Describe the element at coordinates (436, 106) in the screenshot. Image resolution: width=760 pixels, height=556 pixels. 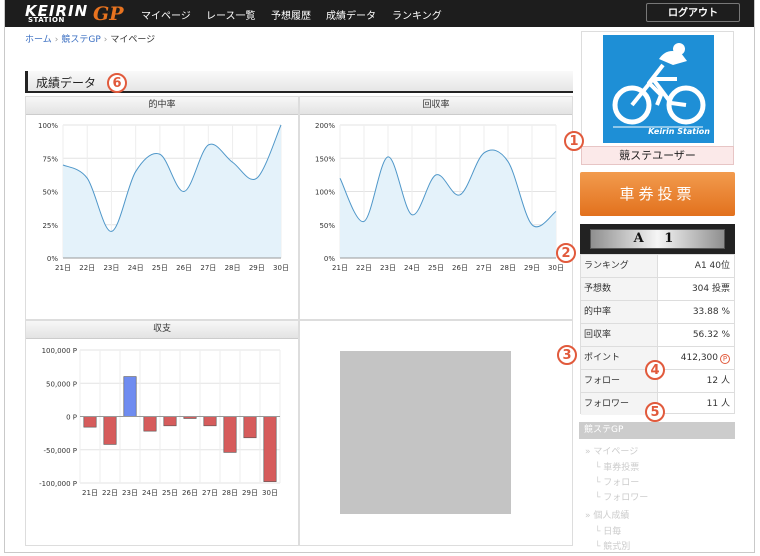
I see `recovery-rate-title: 回収率` at that location.